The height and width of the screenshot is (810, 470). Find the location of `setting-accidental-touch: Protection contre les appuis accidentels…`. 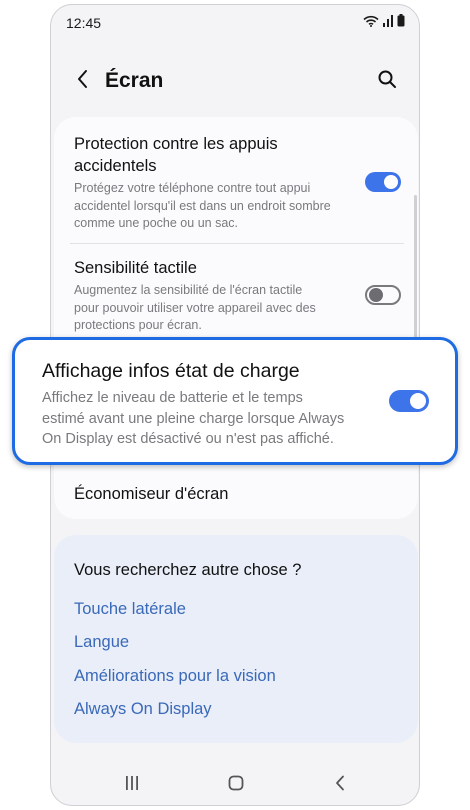

setting-accidental-touch: Protection contre les appuis accidentels… is located at coordinates (229, 183).